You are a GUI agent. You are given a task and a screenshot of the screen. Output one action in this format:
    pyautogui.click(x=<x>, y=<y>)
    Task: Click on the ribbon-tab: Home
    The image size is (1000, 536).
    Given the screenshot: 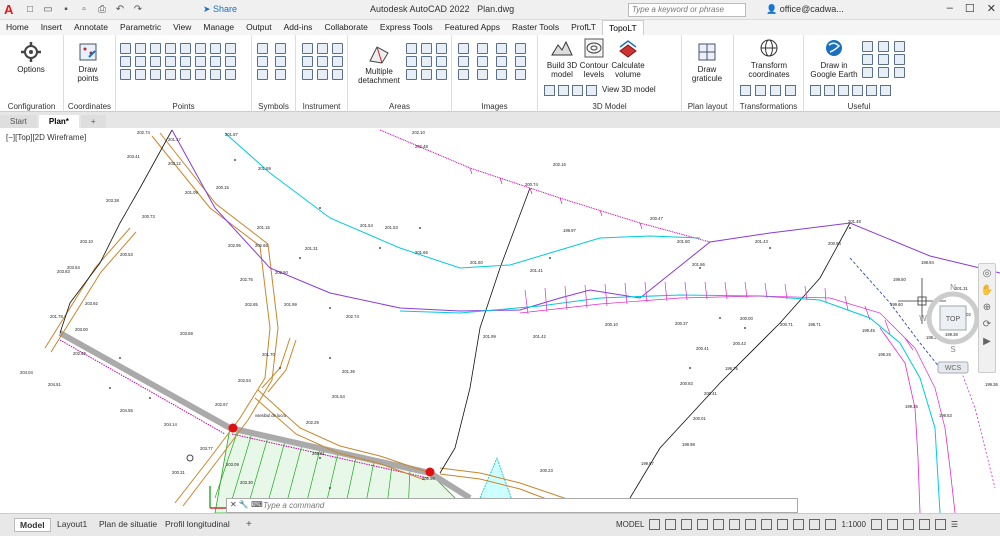 What is the action you would take?
    pyautogui.click(x=17, y=27)
    